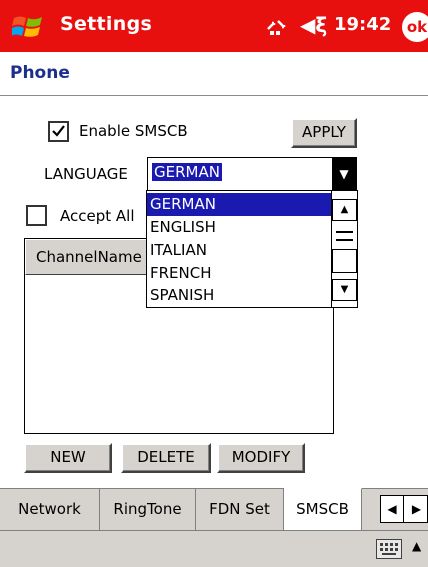 This screenshot has height=567, width=428. What do you see at coordinates (313, 25) in the screenshot?
I see `volume-icon: ◀ξ` at bounding box center [313, 25].